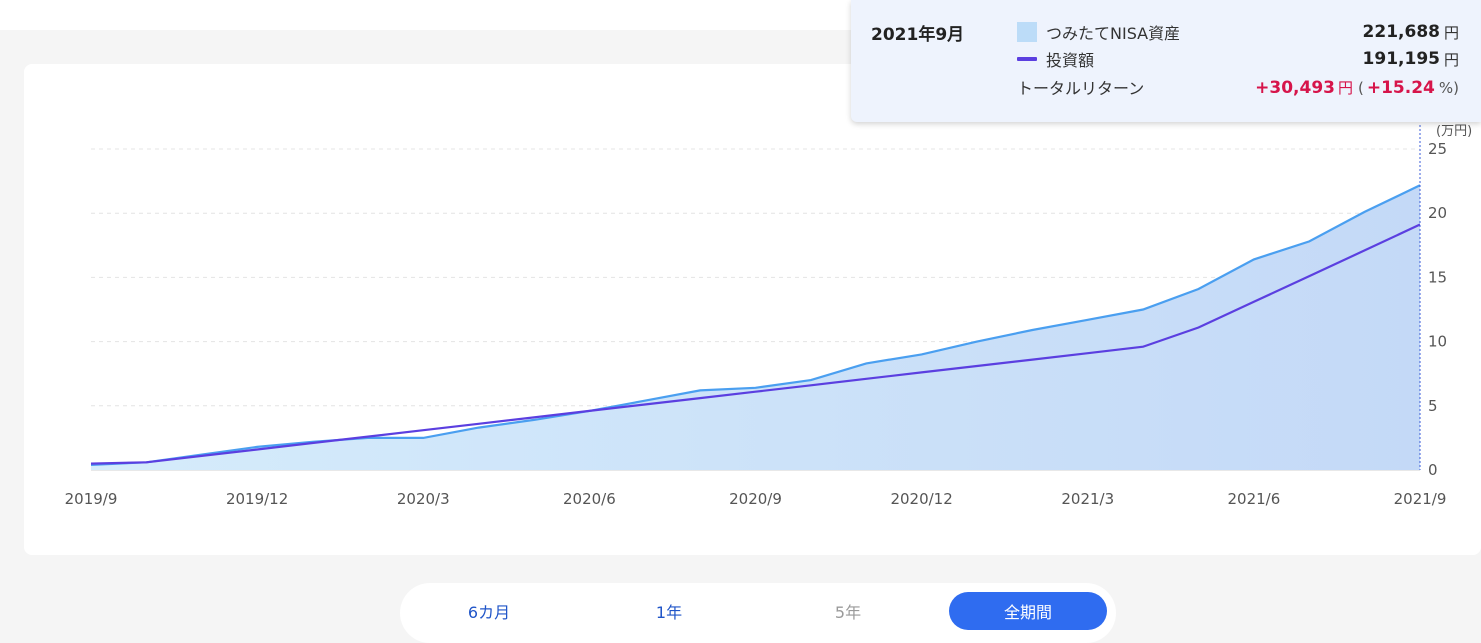 The image size is (1481, 643). I want to click on x-tick-label: 2020/6, so click(589, 499).